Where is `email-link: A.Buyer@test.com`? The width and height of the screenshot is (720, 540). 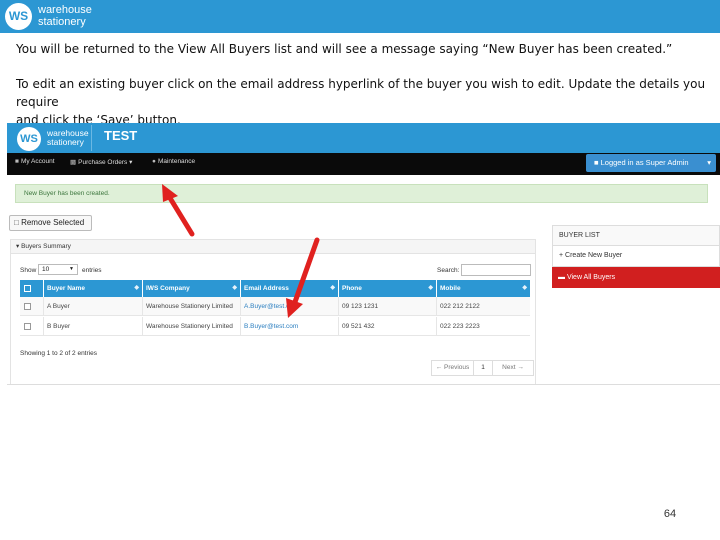
email-link: A.Buyer@test.com is located at coordinates (290, 306).